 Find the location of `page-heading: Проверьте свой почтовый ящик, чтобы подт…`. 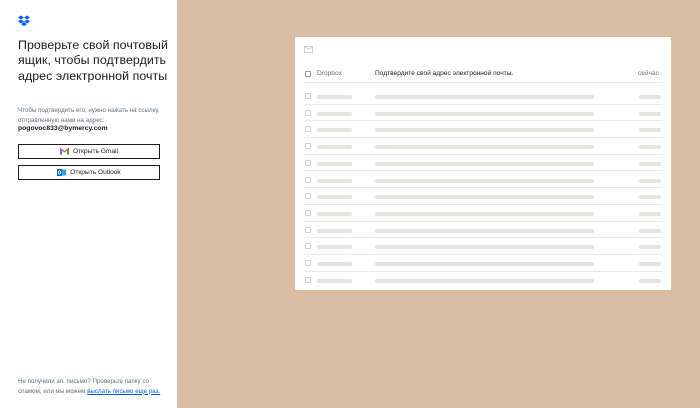

page-heading: Проверьте свой почтовый ящик, чтобы подт… is located at coordinates (93, 60).